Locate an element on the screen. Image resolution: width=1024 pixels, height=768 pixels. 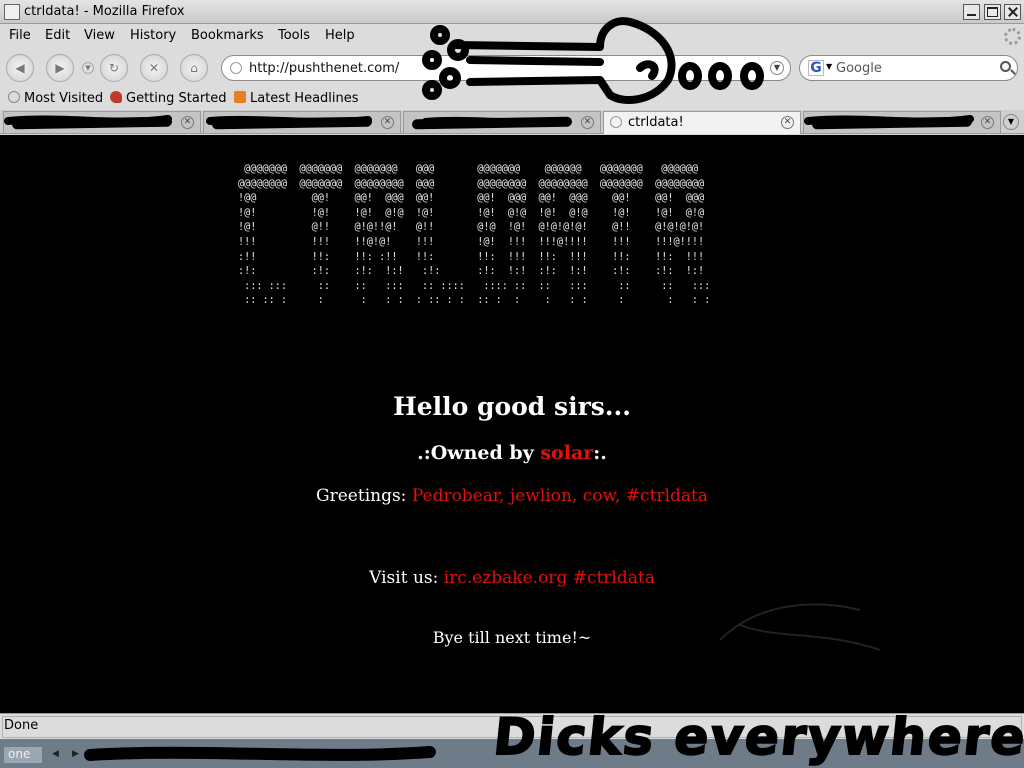
status-bar: Done is located at coordinates (512, 726).